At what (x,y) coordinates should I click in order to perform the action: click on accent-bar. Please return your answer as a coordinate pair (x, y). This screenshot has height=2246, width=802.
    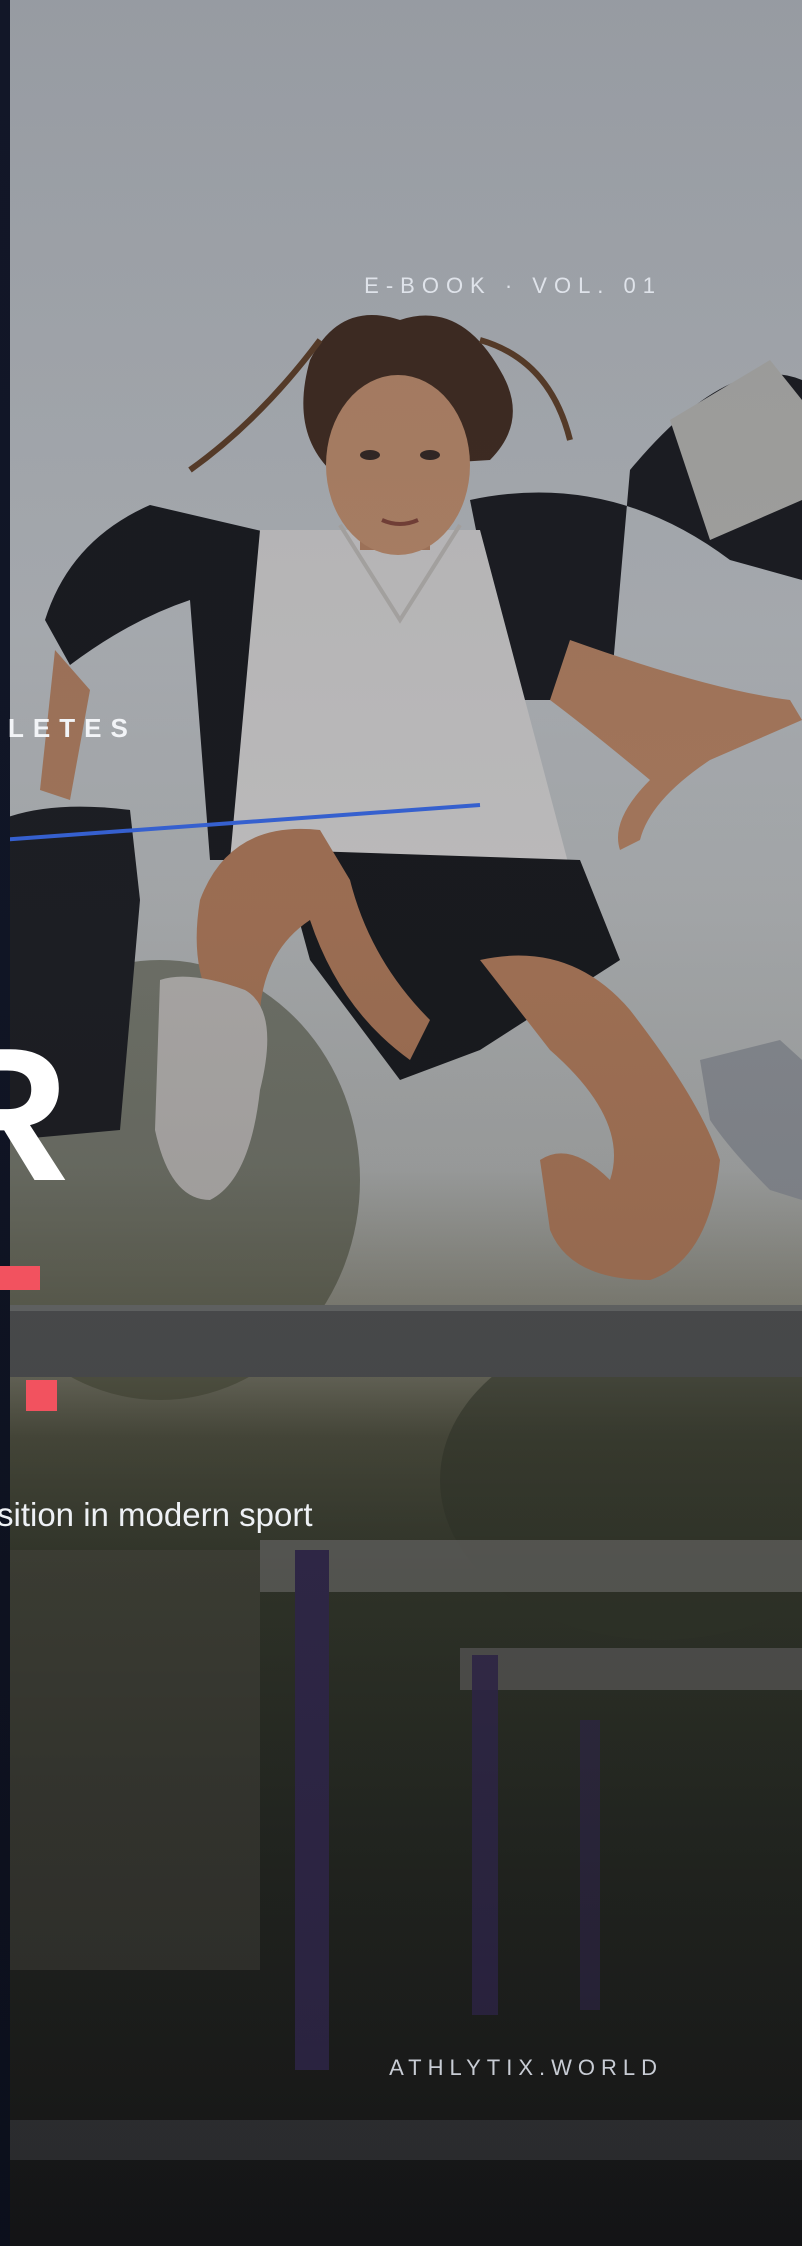
    Looking at the image, I should click on (20, 1278).